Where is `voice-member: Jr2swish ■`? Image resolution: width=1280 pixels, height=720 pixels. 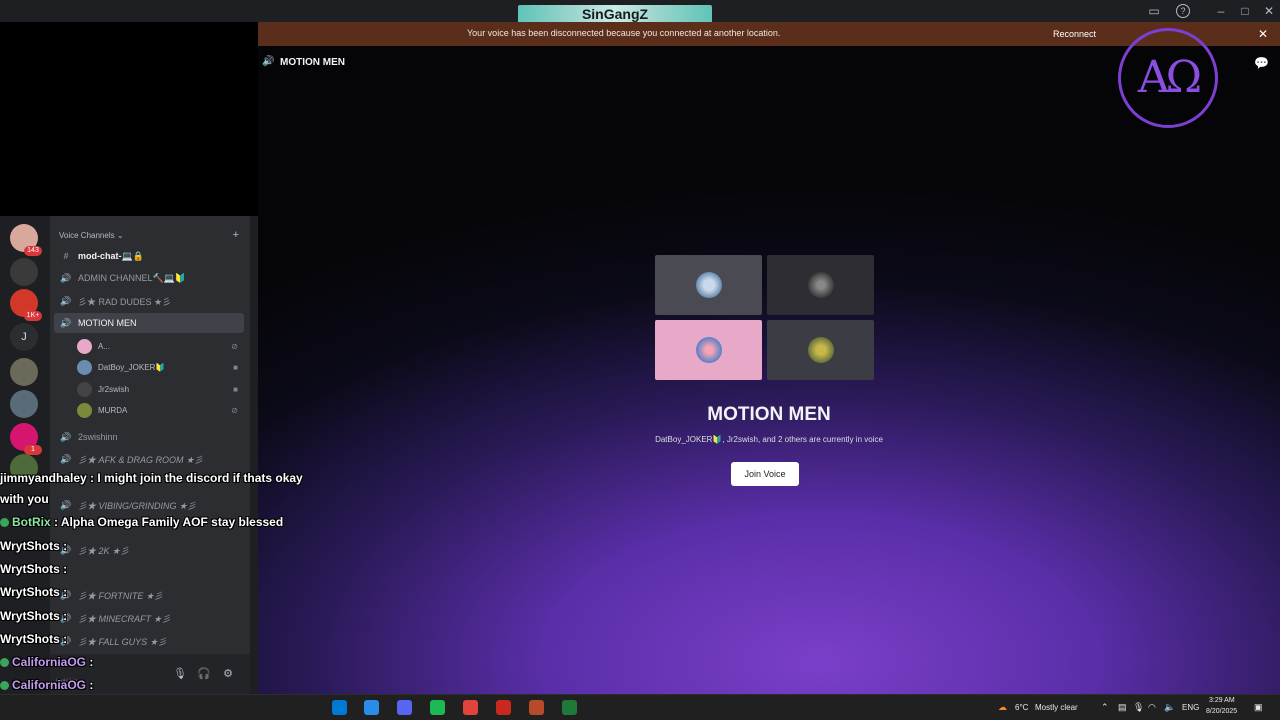
voice-member: Jr2swish ■ is located at coordinates (159, 389).